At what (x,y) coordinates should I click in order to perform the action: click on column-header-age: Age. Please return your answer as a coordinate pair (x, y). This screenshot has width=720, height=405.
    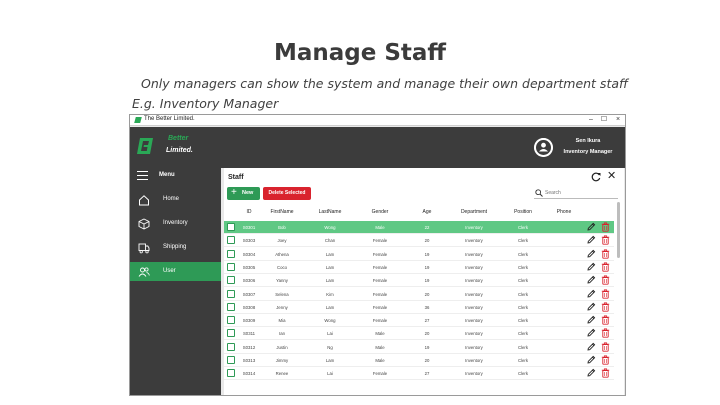
    Looking at the image, I should click on (427, 212).